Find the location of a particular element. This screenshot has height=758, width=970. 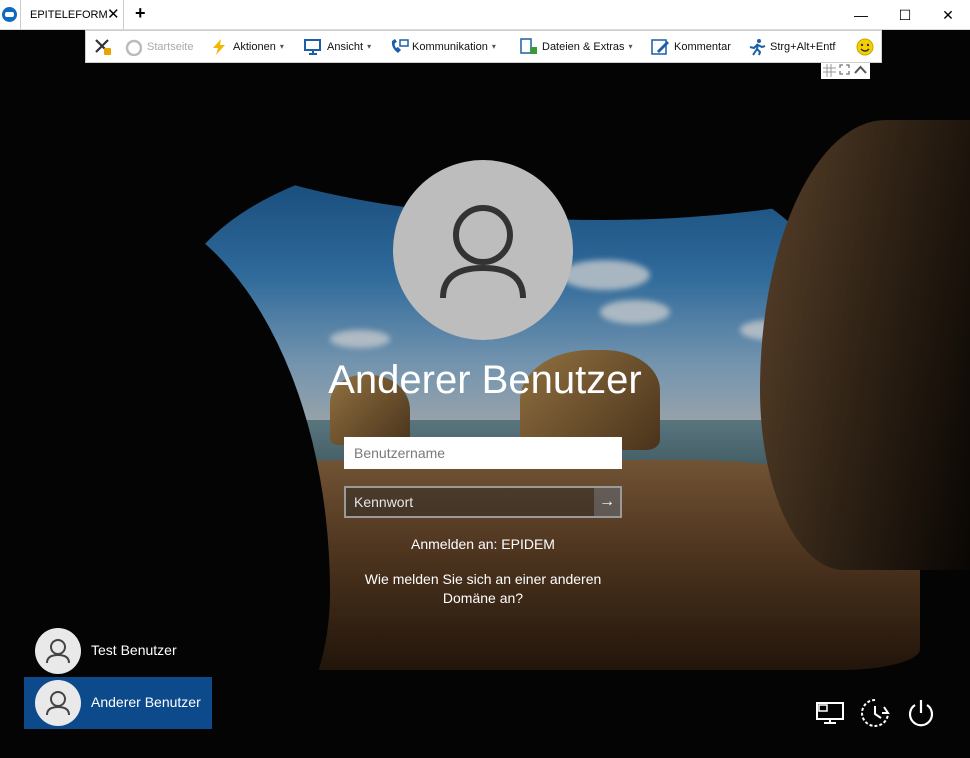

tab-label: EPITELEFORM is located at coordinates (69, 15).